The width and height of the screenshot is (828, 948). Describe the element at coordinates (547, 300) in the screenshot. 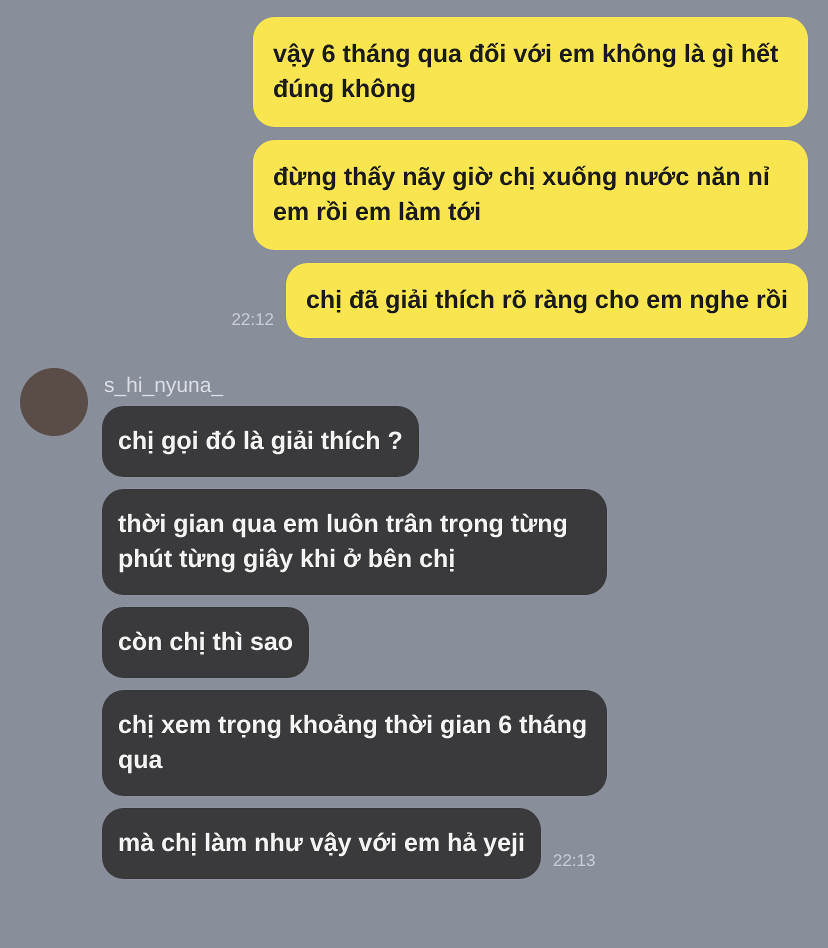

I see `sent-message-bubble: chị đã giải thích rõ ràng cho em nghe rồi` at that location.